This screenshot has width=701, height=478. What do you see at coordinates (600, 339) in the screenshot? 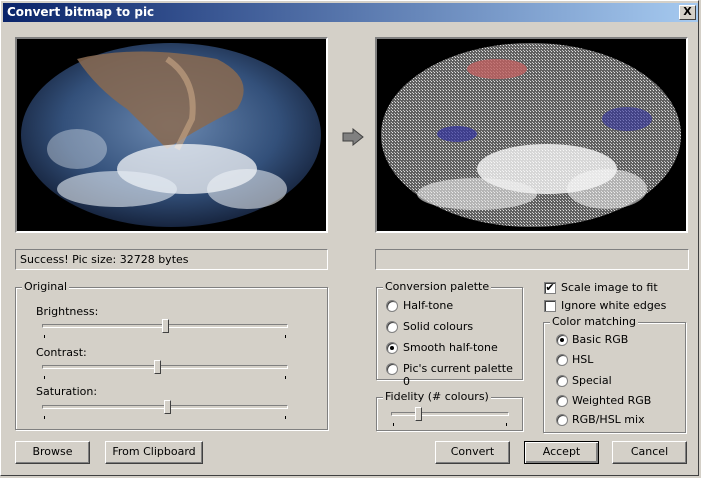
I see `color-option-basic-rgb: Basic RGB` at bounding box center [600, 339].